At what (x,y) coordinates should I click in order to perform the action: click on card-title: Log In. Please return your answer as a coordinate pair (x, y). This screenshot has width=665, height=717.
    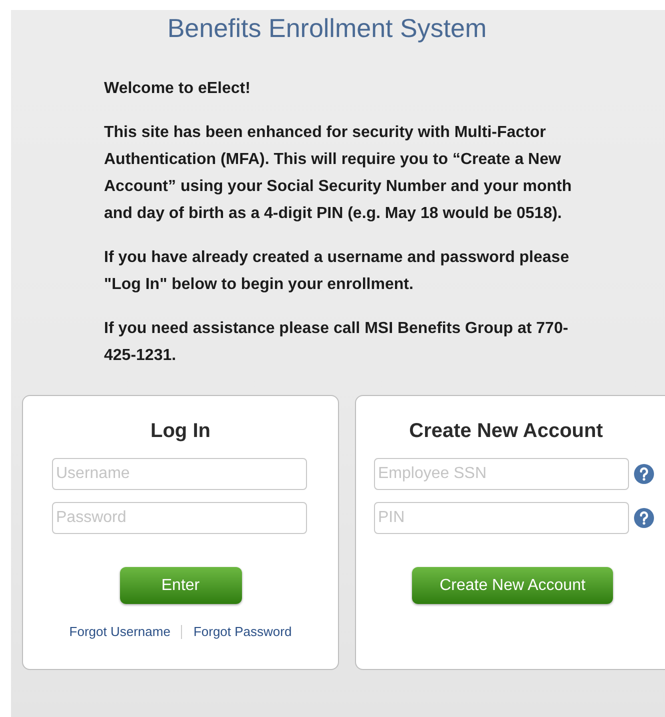
    Looking at the image, I should click on (180, 431).